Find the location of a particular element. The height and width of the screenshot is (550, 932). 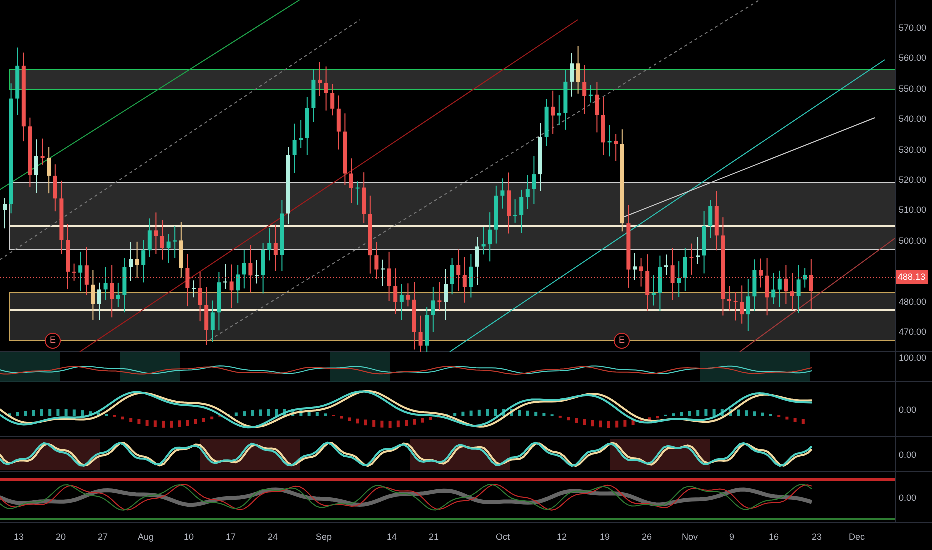

time-label: 24 is located at coordinates (273, 537).